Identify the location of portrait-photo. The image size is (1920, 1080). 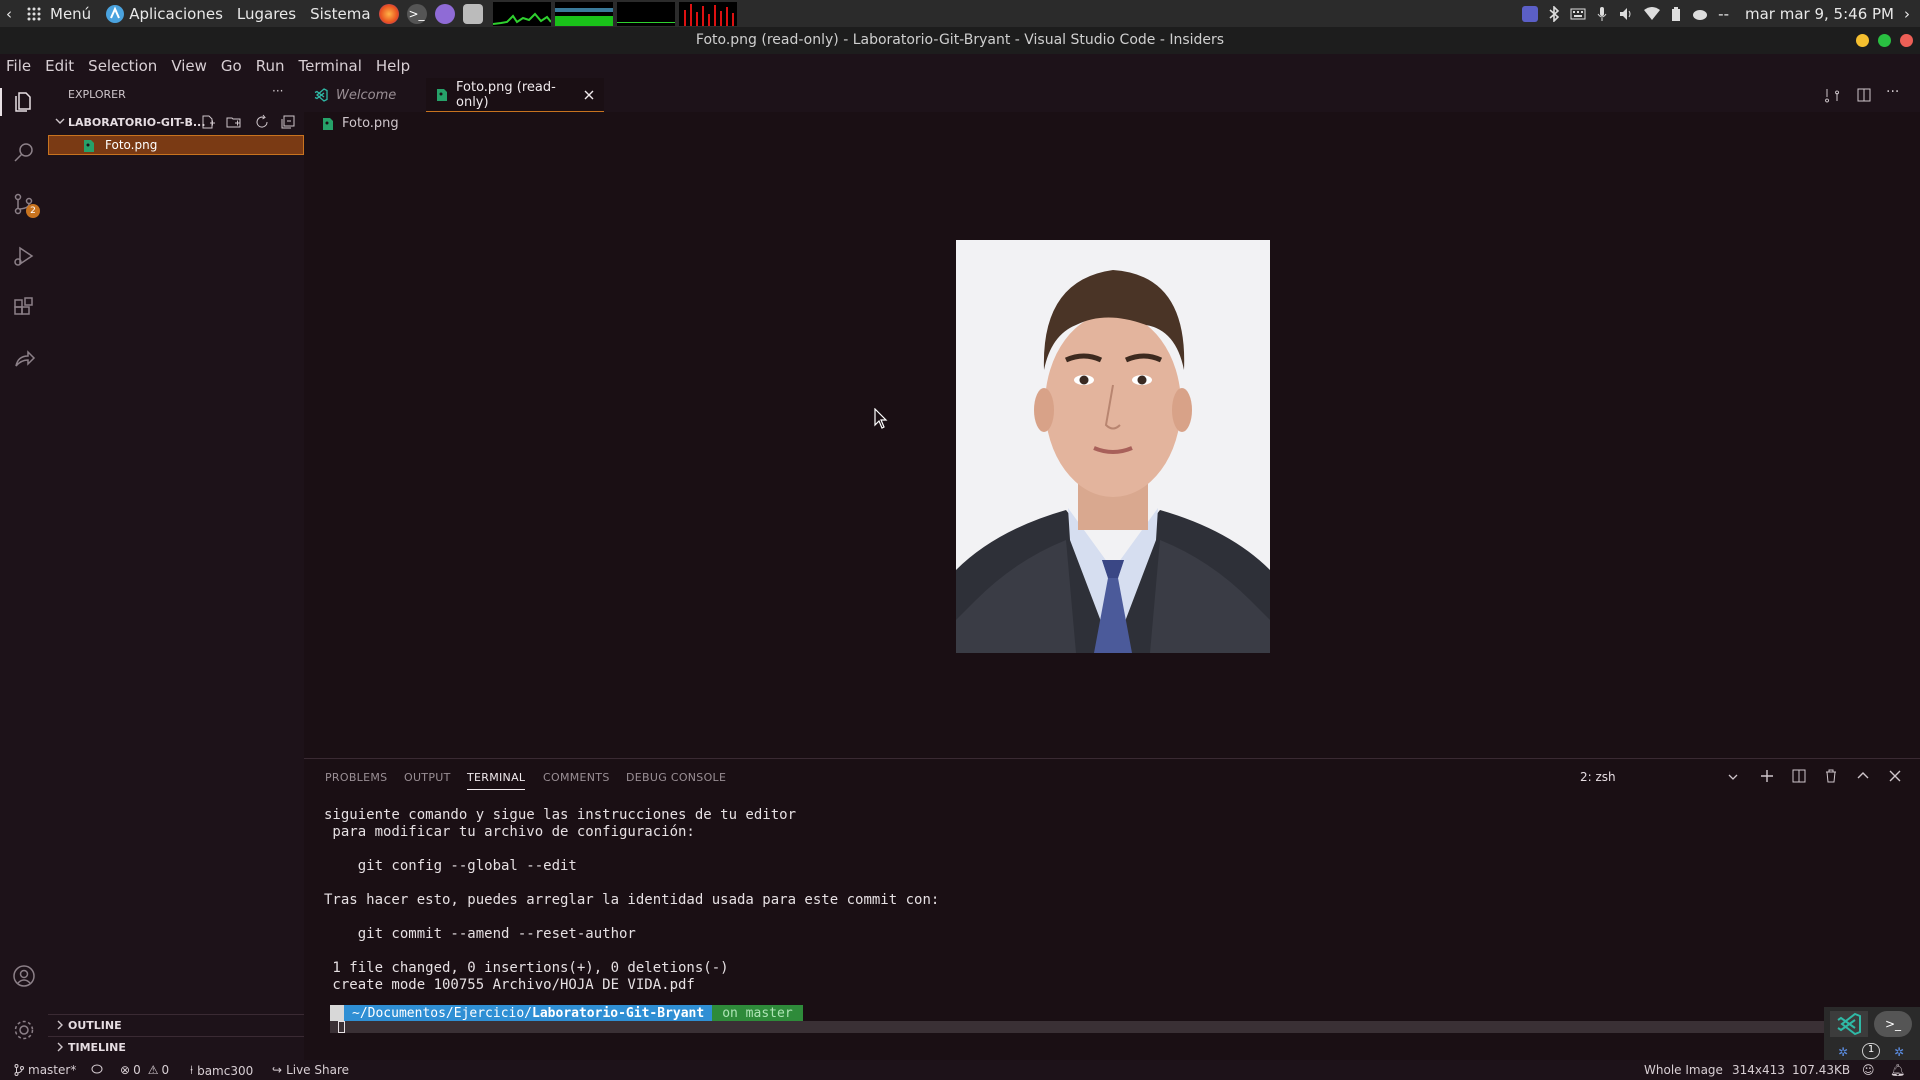
(1113, 446).